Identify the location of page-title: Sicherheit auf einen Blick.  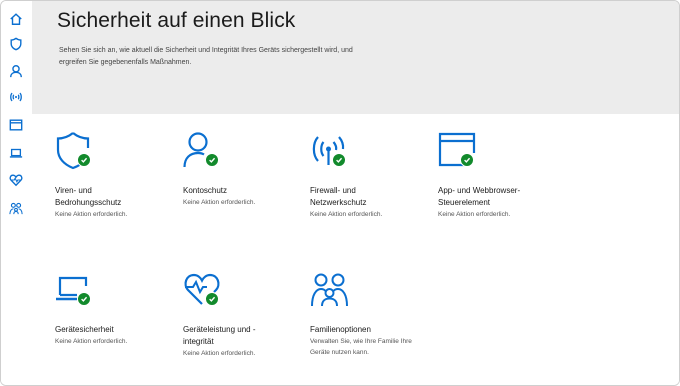
(176, 20).